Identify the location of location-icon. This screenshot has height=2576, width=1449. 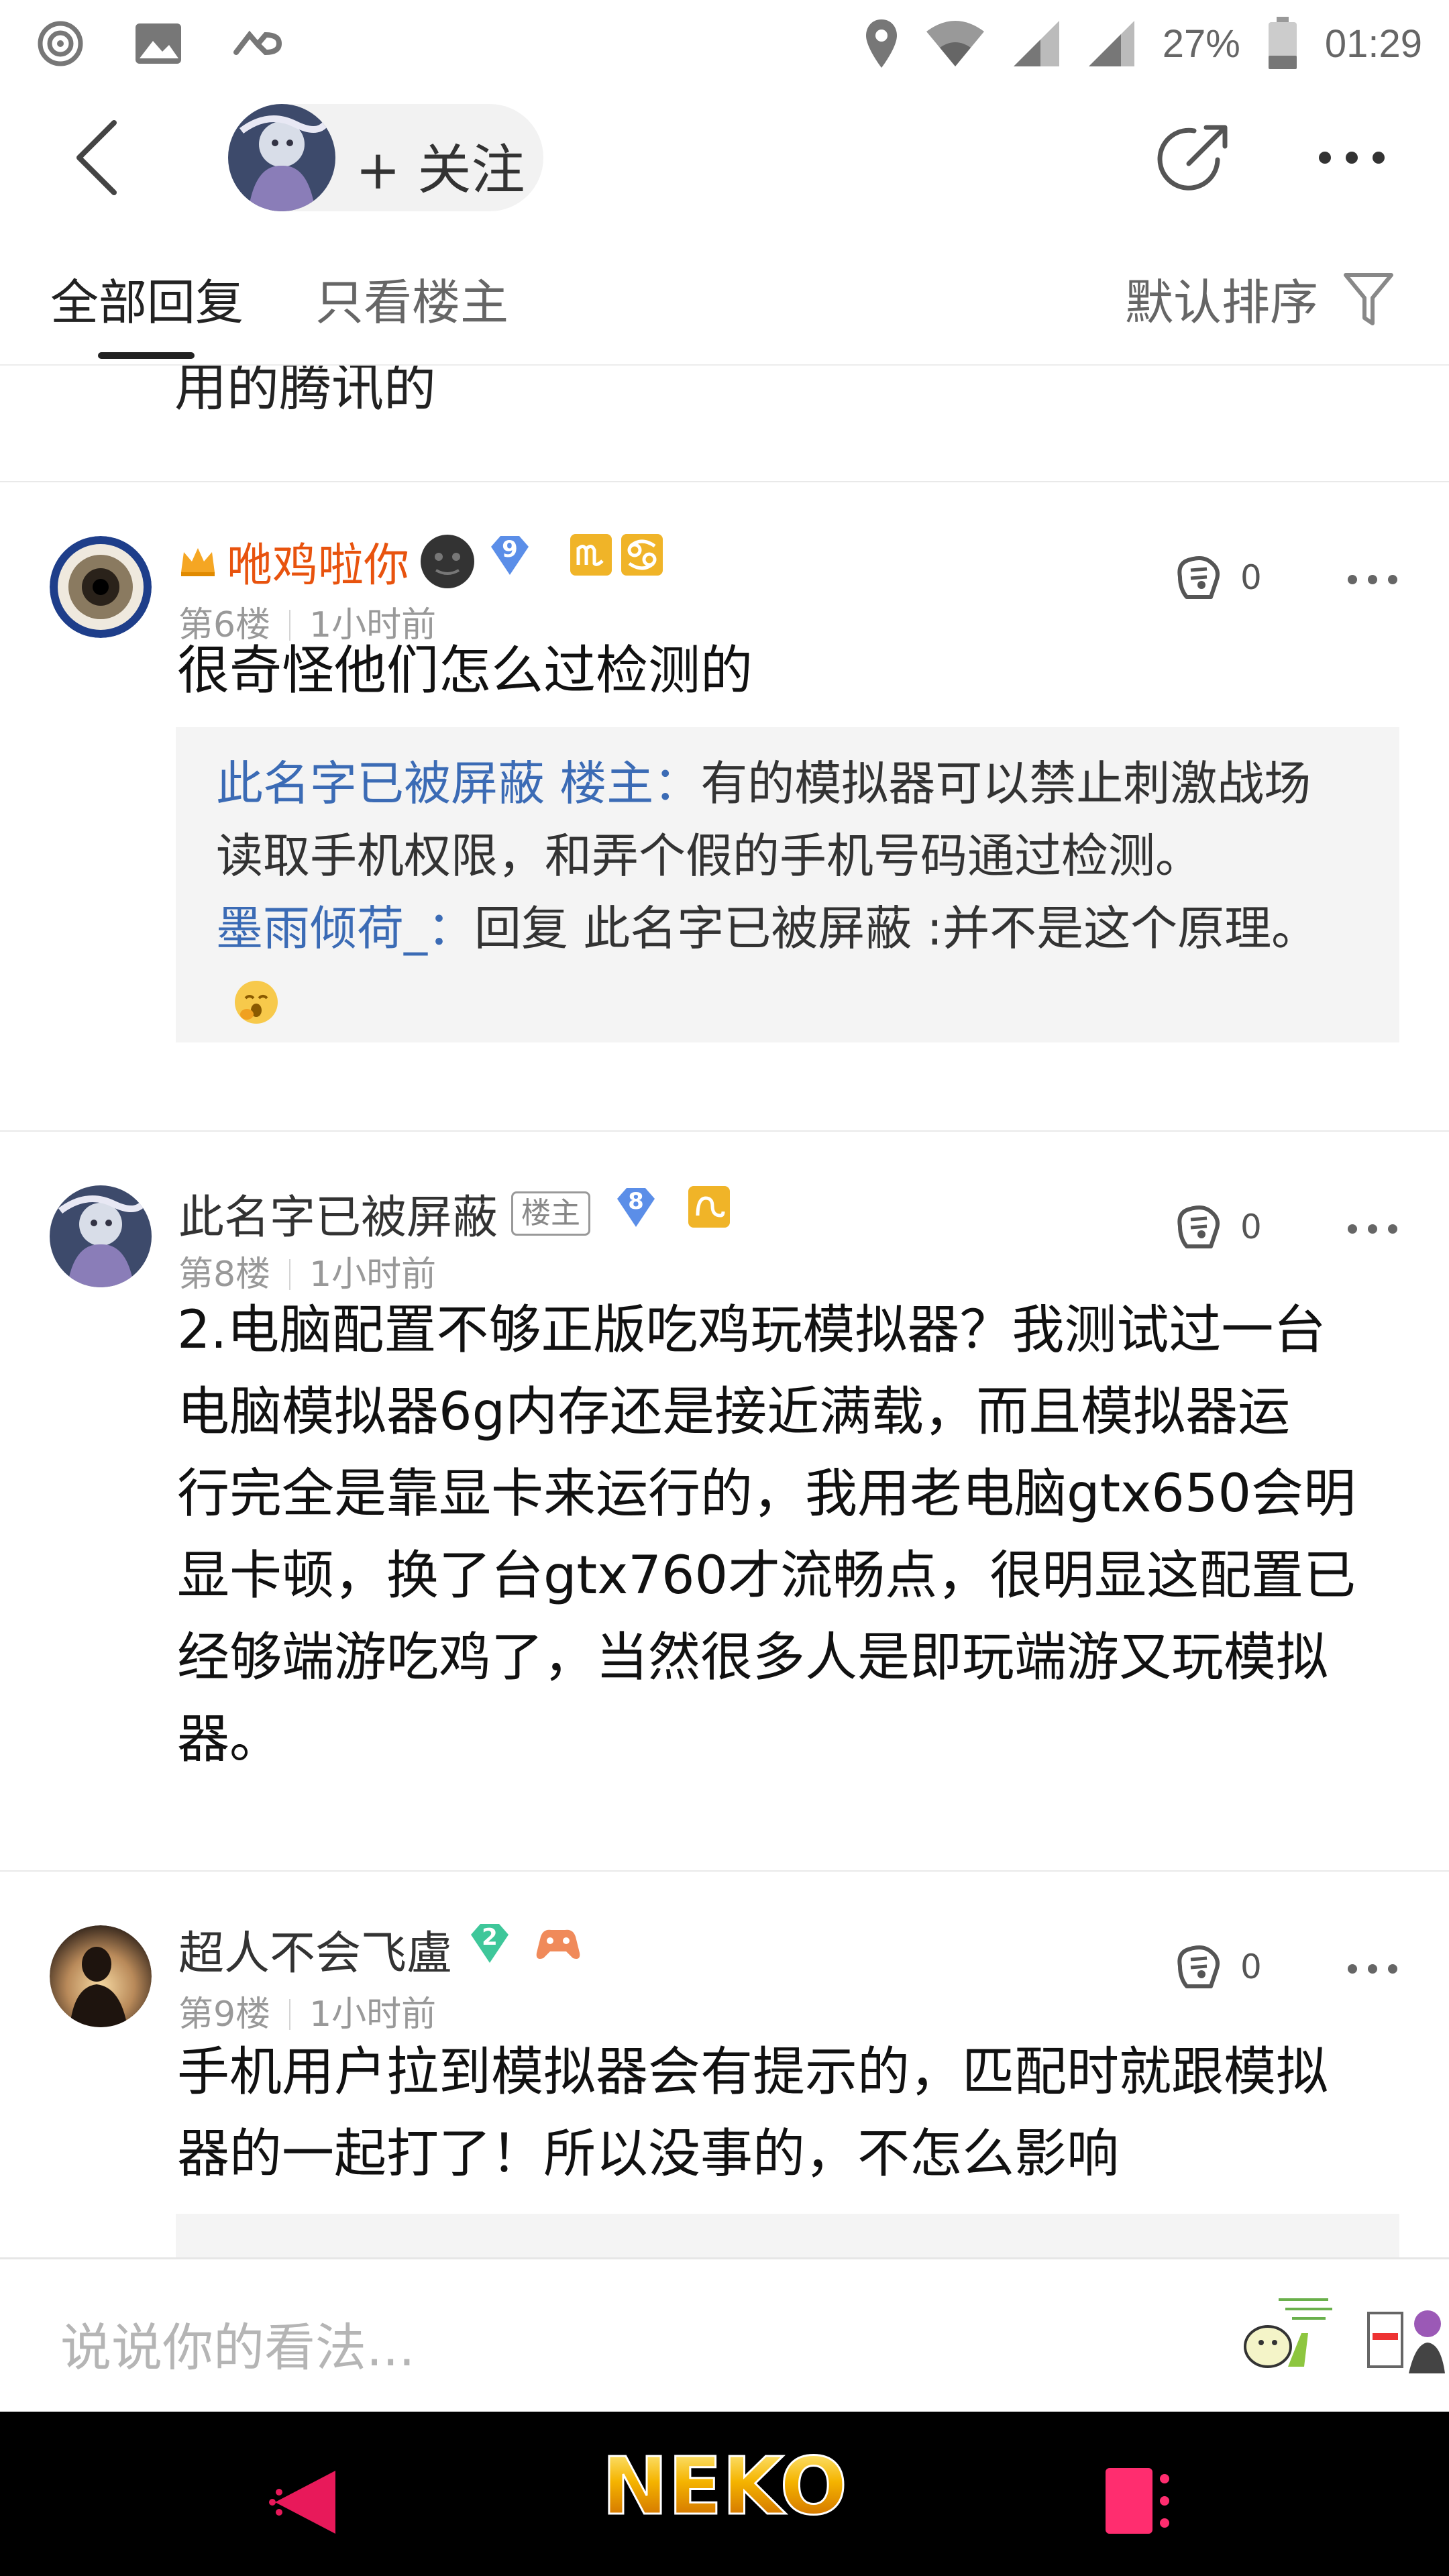
(881, 43).